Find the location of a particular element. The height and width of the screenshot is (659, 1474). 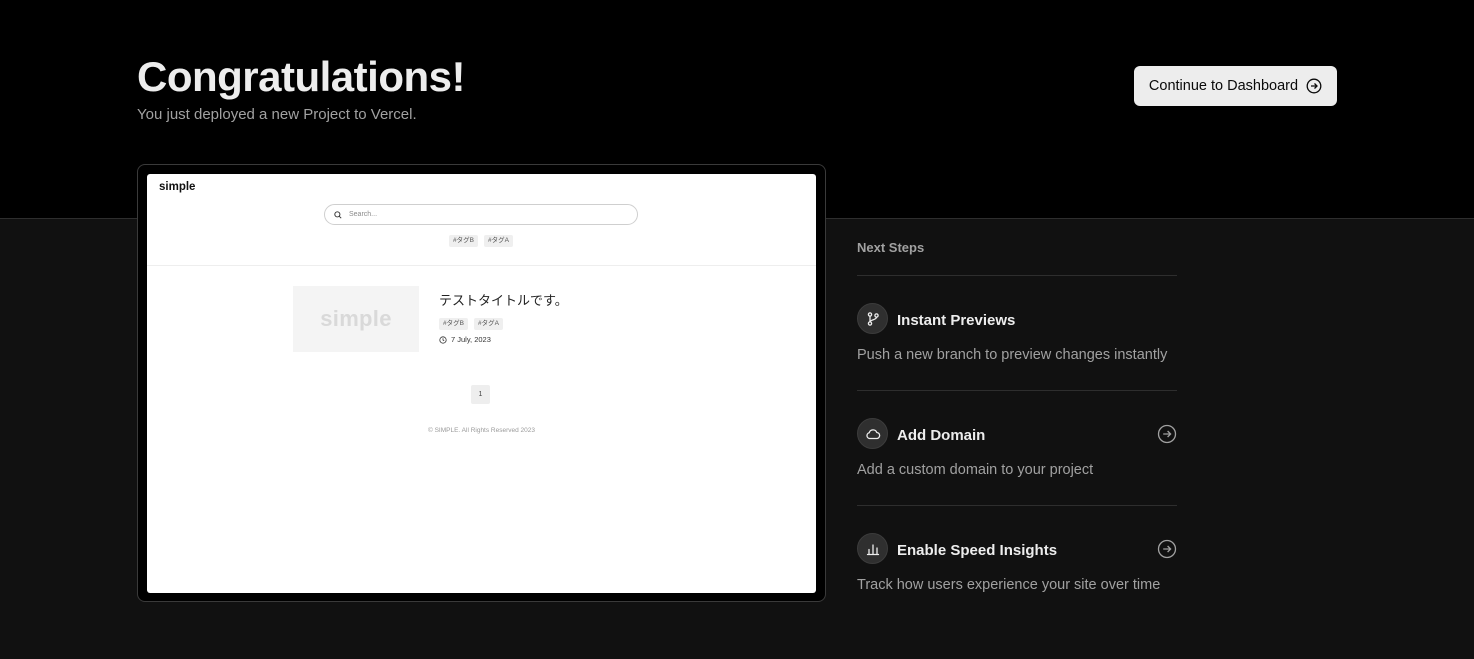

page-title: Congratulations! is located at coordinates (301, 76).